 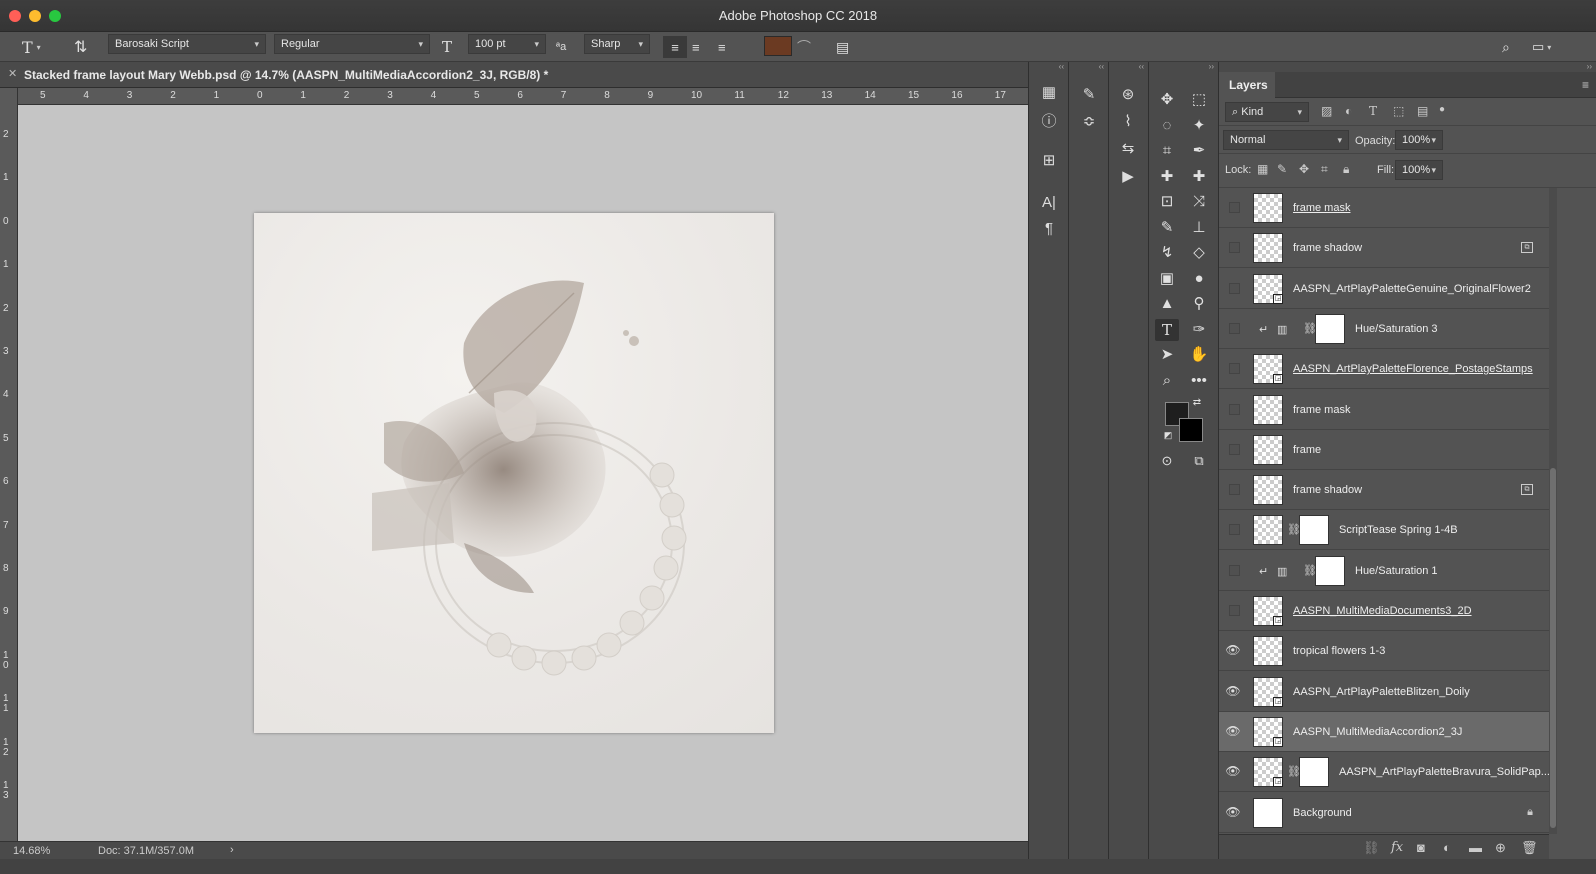 What do you see at coordinates (1199, 202) in the screenshot?
I see `content-aware-move-tool-icon: ⤨` at bounding box center [1199, 202].